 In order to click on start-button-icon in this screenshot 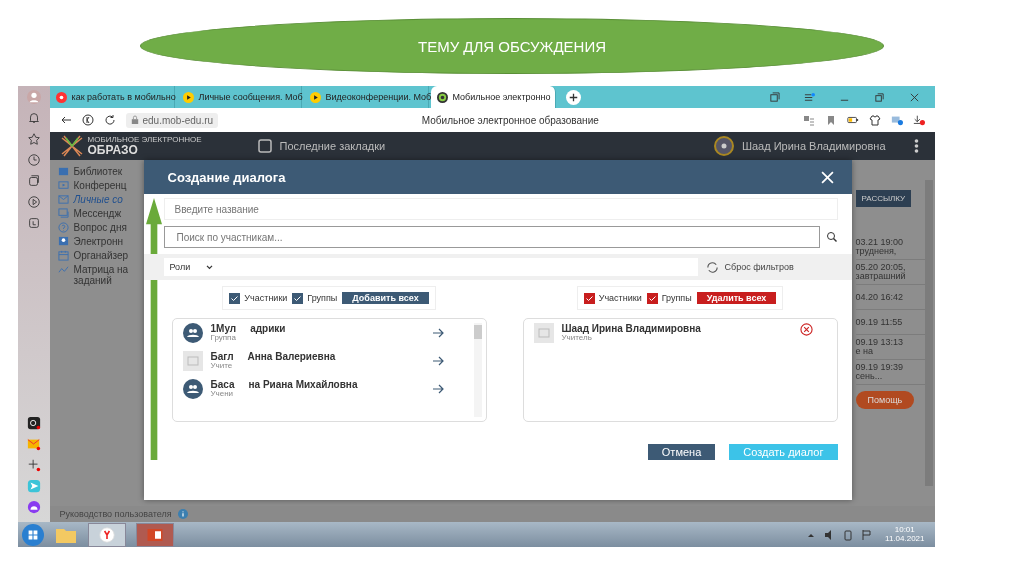, I will do `click(32, 534)`.